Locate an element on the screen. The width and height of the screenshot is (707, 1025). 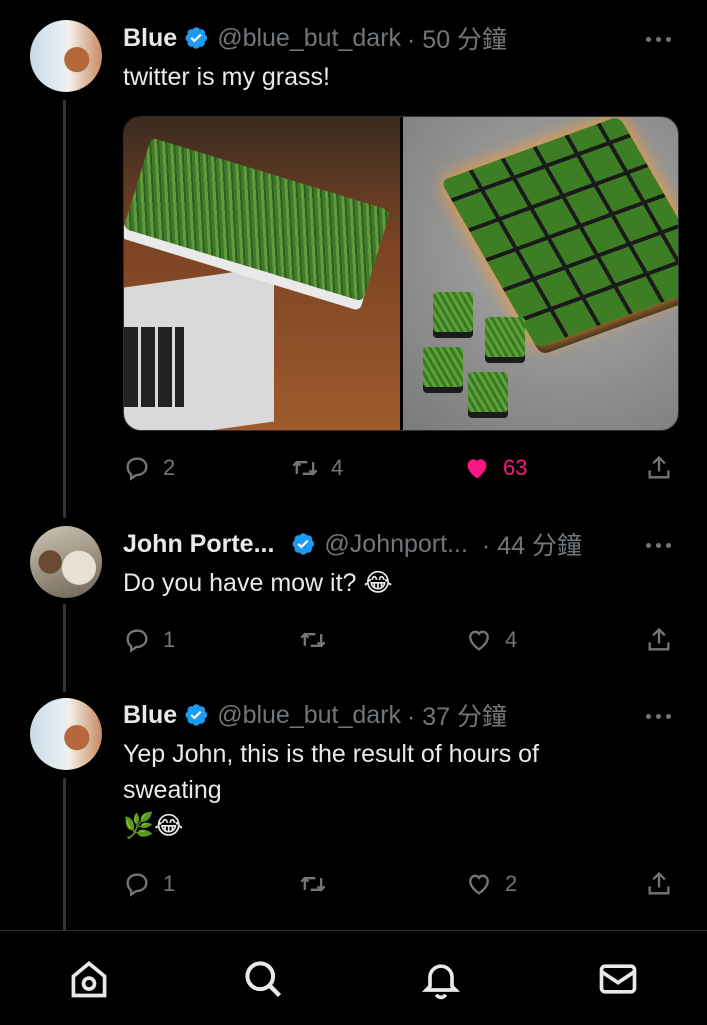
tweet-emoji-line: 🌿😂 is located at coordinates (153, 825).